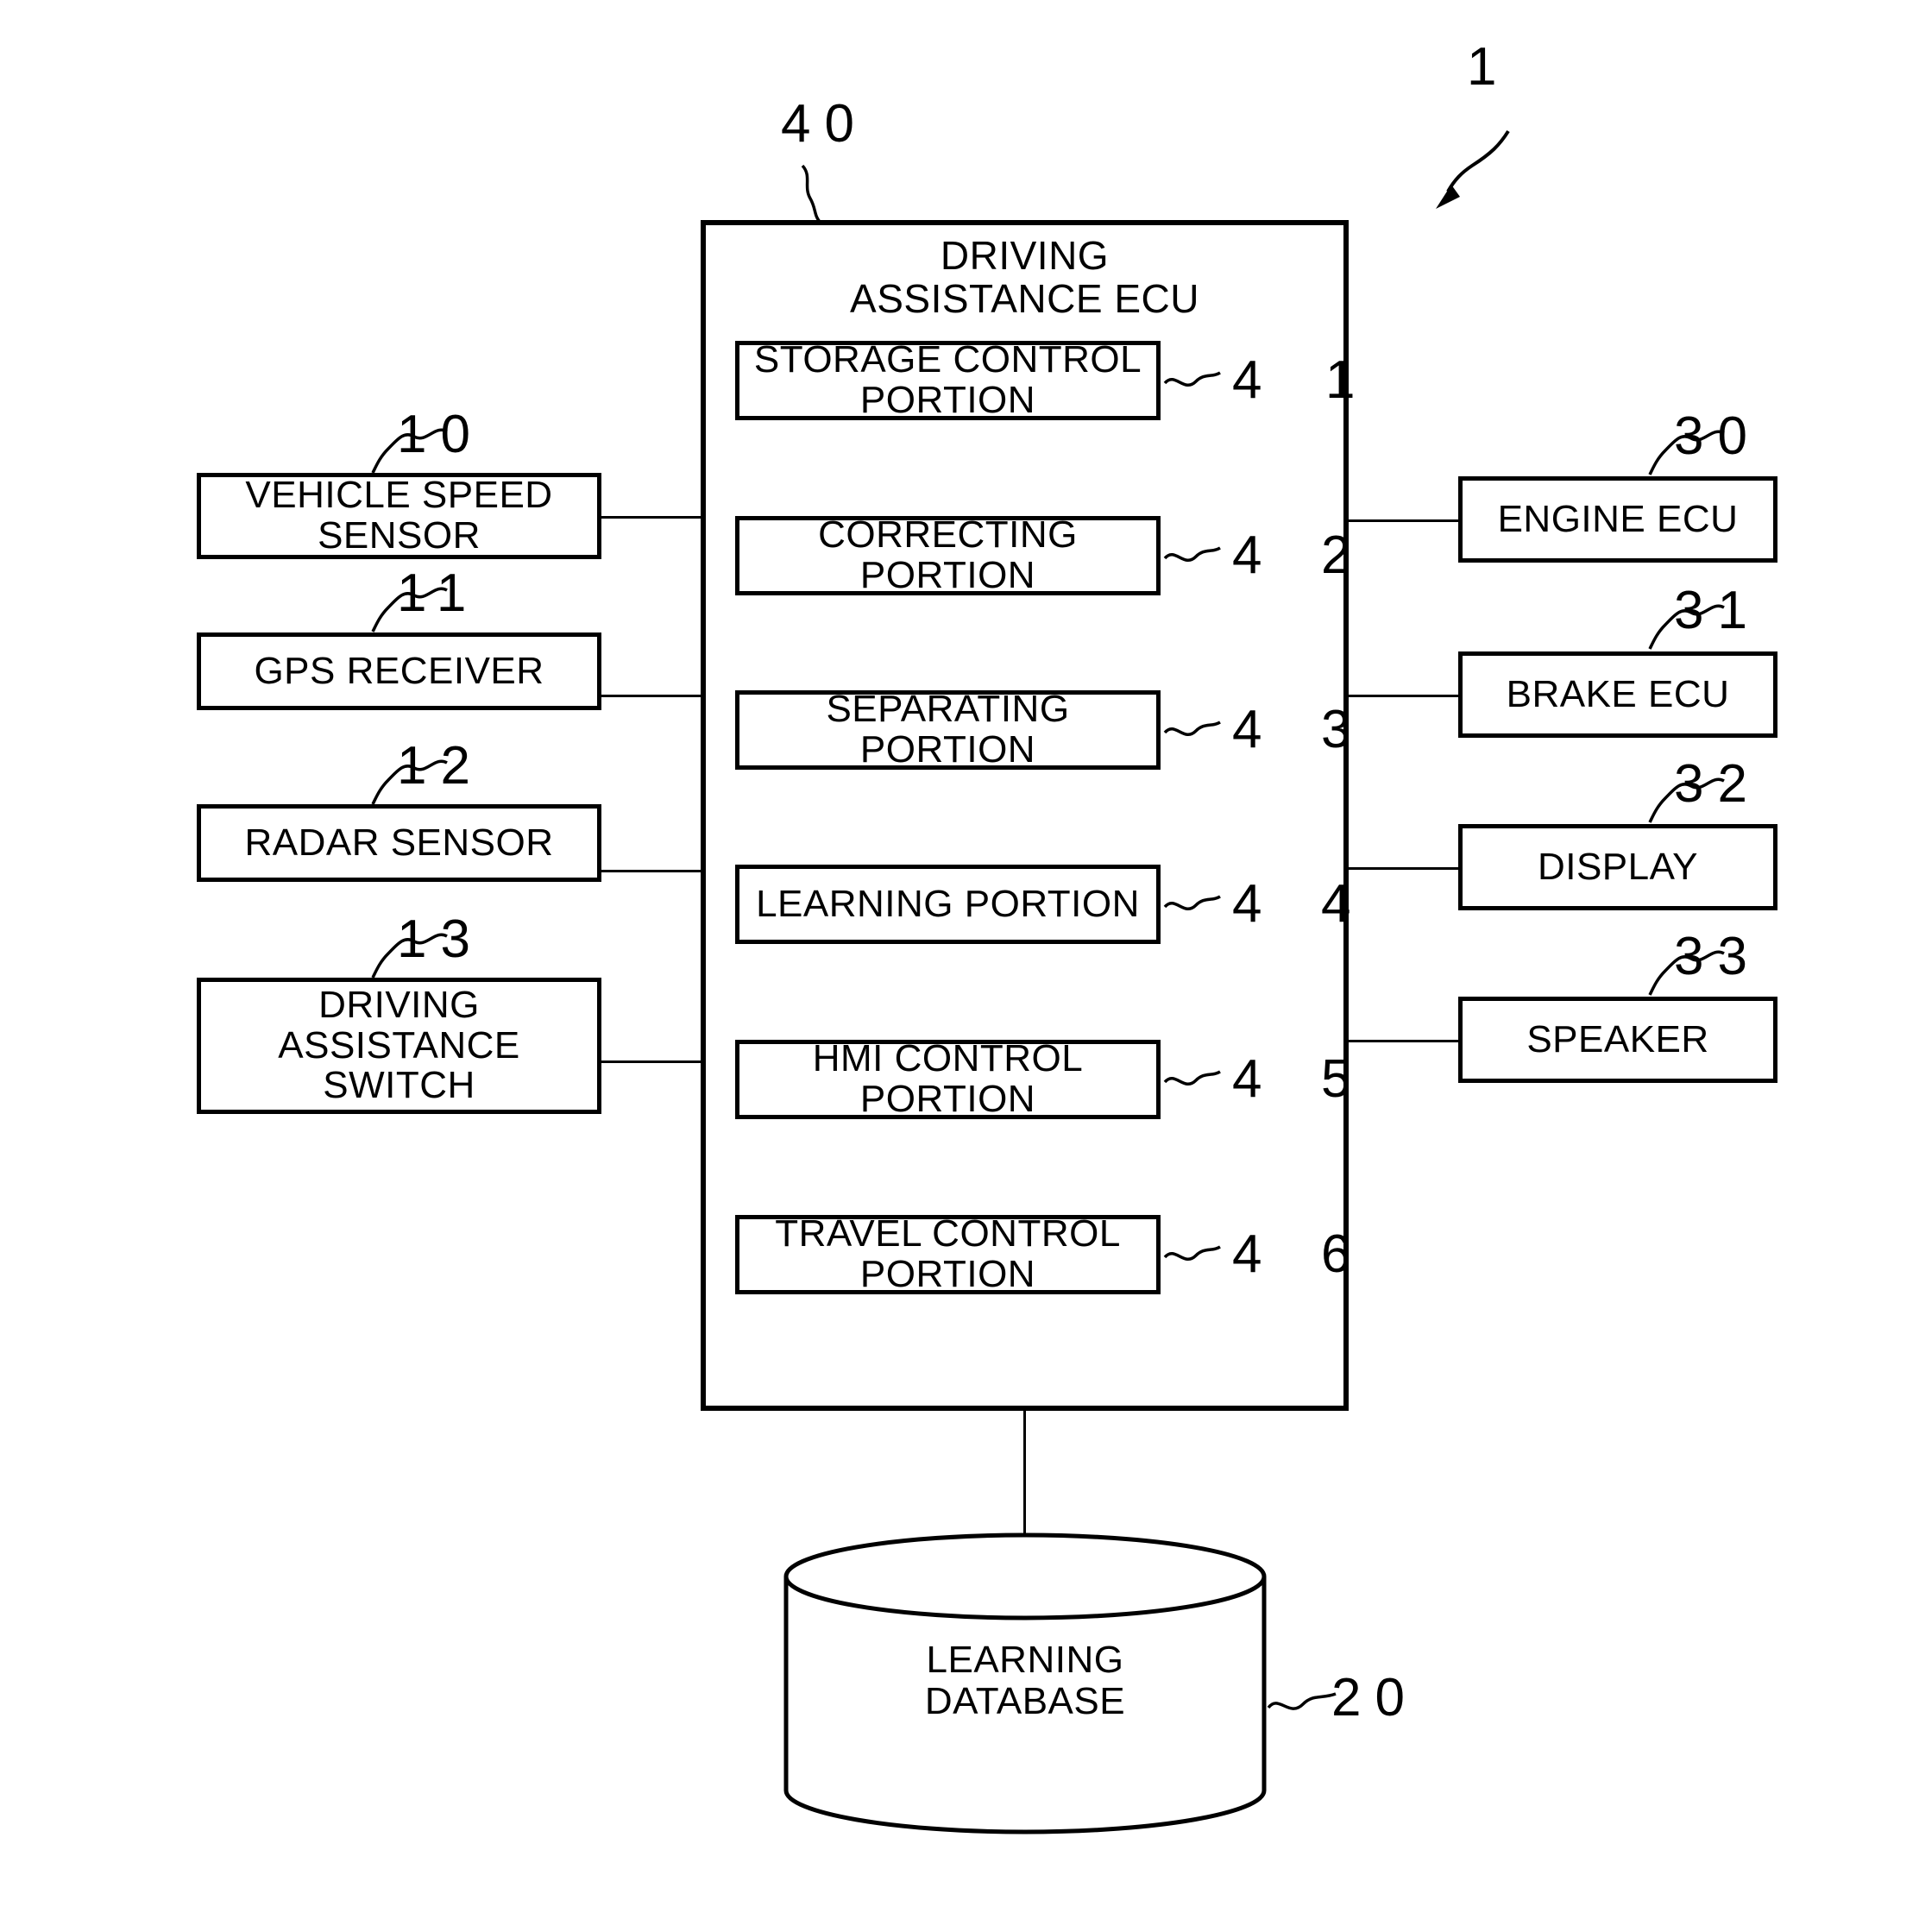 The width and height of the screenshot is (1919, 1932). What do you see at coordinates (1024, 277) in the screenshot?
I see `driving-assistance-ecu-title: DRIVING ASSISTANCE ECU` at bounding box center [1024, 277].